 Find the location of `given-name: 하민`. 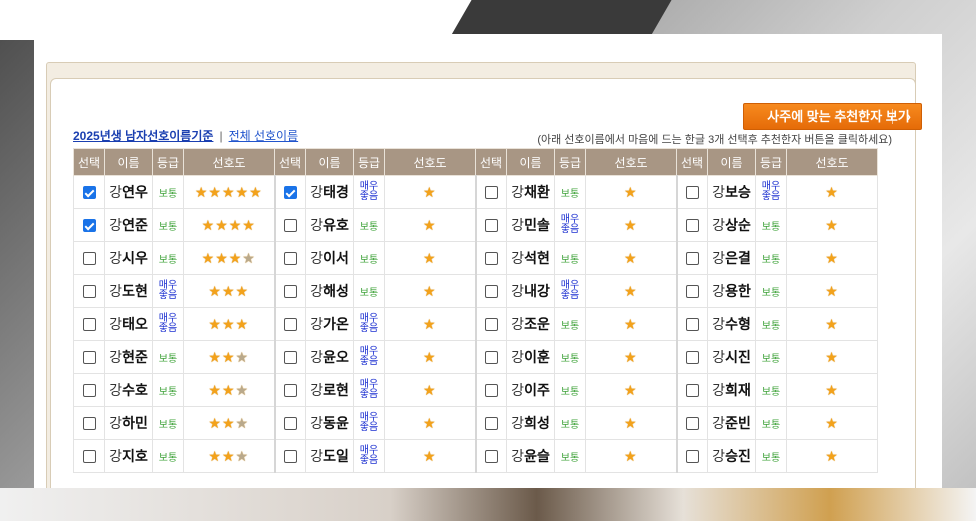

given-name: 하민 is located at coordinates (135, 423).